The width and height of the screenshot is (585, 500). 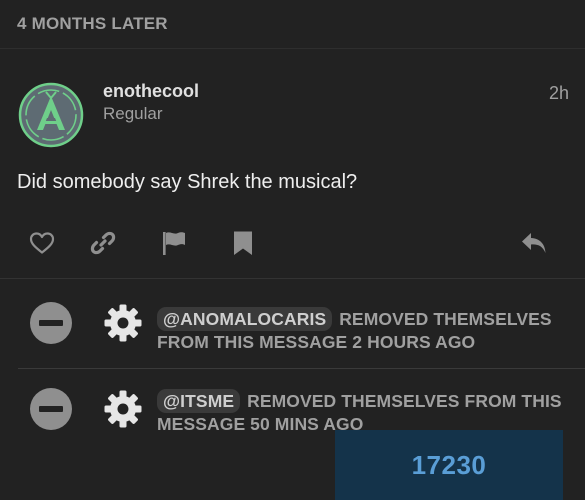 I want to click on reply-icon, so click(x=534, y=243).